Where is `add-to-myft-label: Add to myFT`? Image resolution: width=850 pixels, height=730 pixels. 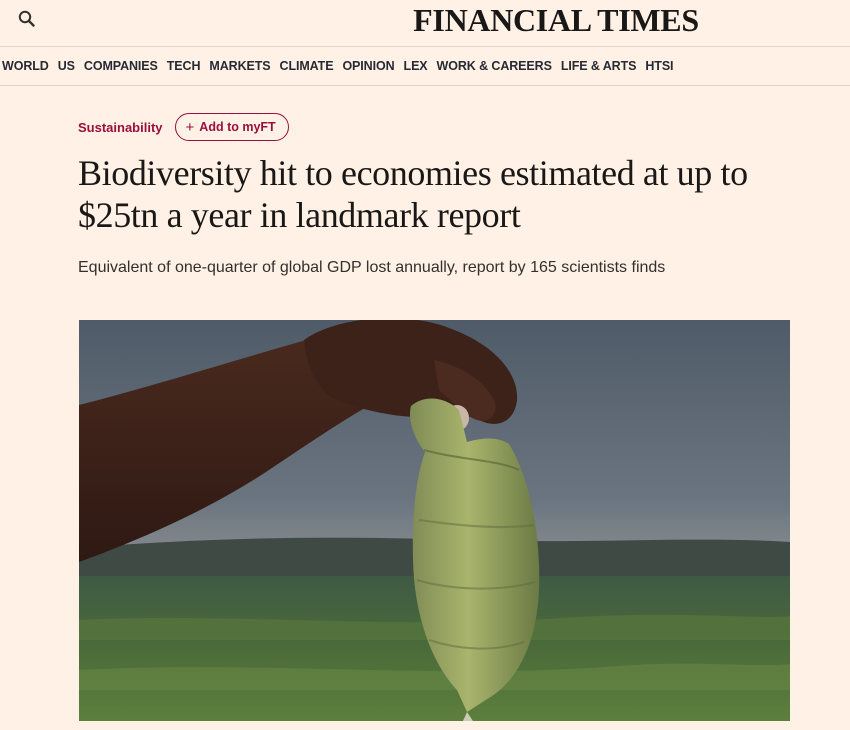
add-to-myft-label: Add to myFT is located at coordinates (237, 127).